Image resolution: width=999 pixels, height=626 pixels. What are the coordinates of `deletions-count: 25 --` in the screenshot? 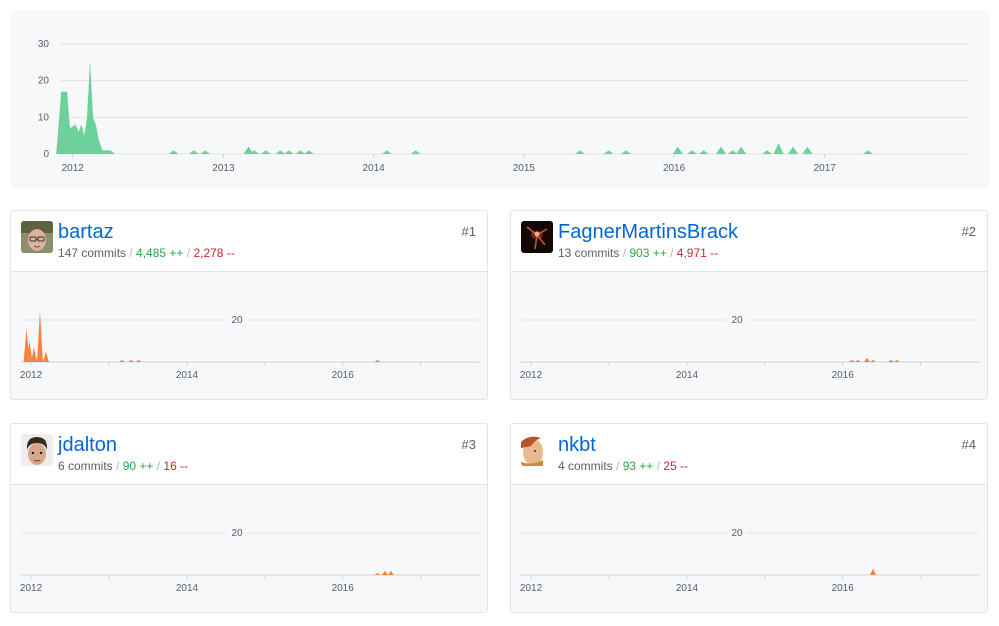 It's located at (676, 466).